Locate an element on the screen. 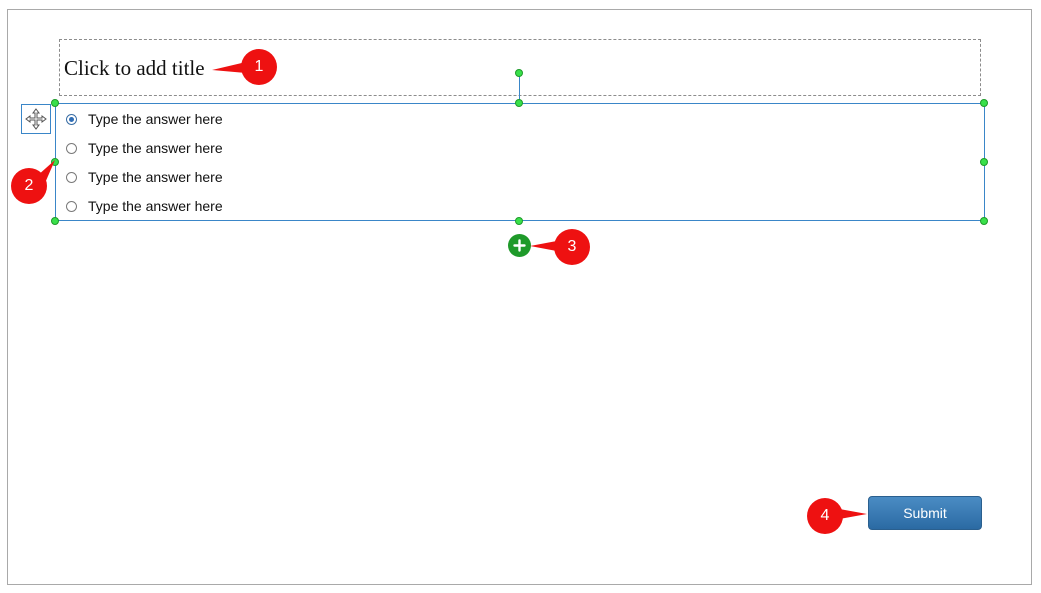 This screenshot has height=593, width=1041. move-handle is located at coordinates (36, 119).